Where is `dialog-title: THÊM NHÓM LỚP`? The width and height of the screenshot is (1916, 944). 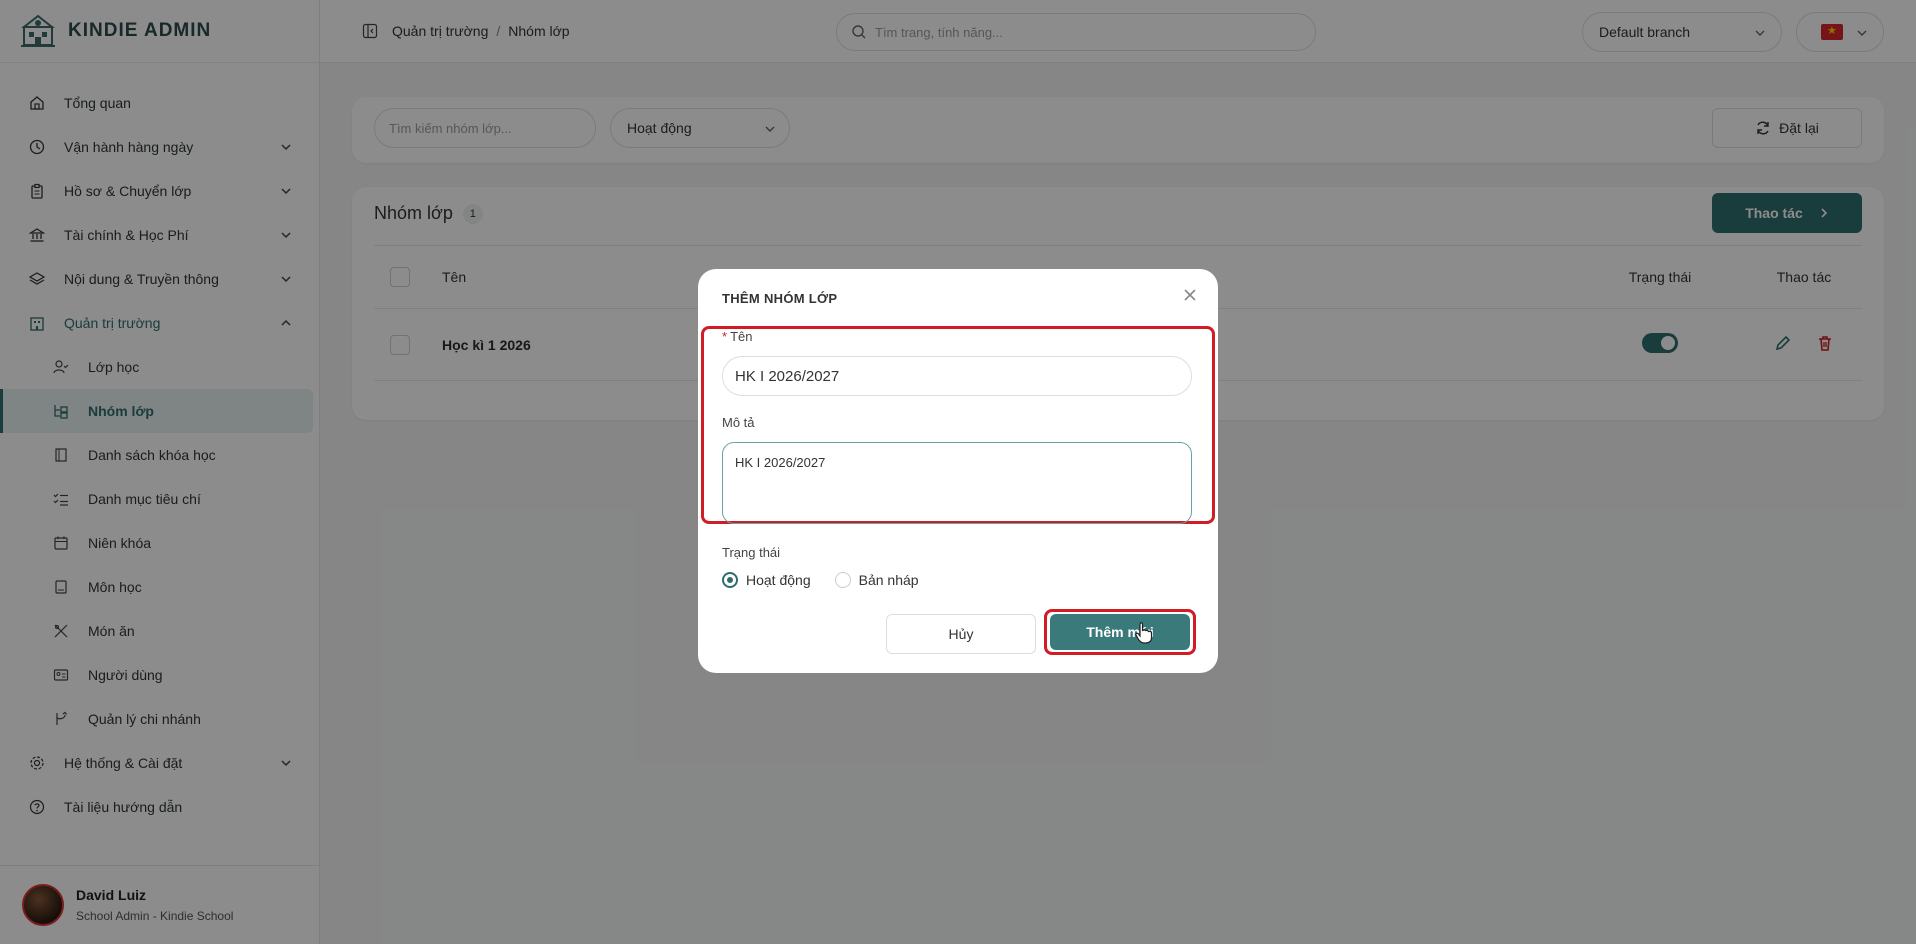
dialog-title: THÊM NHÓM LỚP is located at coordinates (780, 298).